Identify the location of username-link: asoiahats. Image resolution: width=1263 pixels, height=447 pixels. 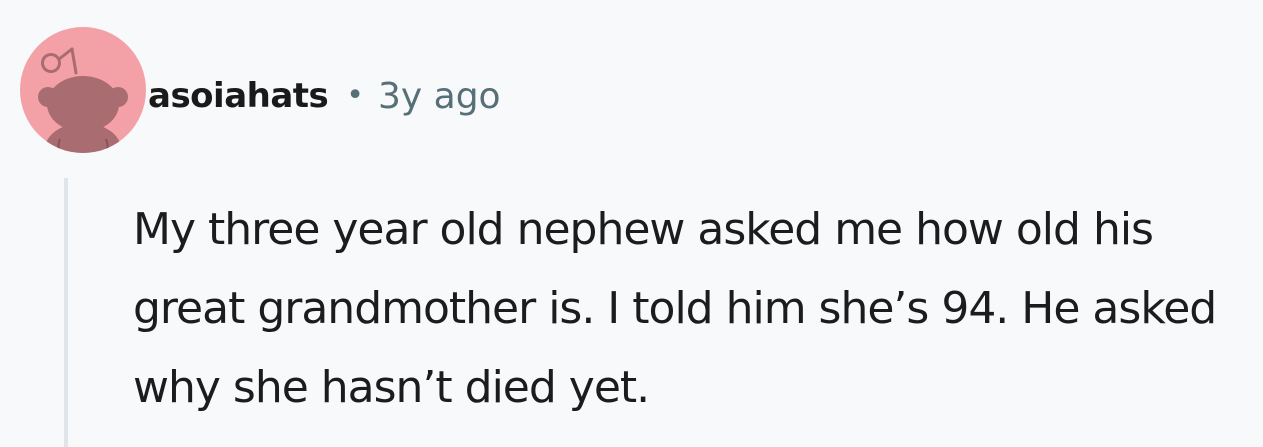
(238, 96).